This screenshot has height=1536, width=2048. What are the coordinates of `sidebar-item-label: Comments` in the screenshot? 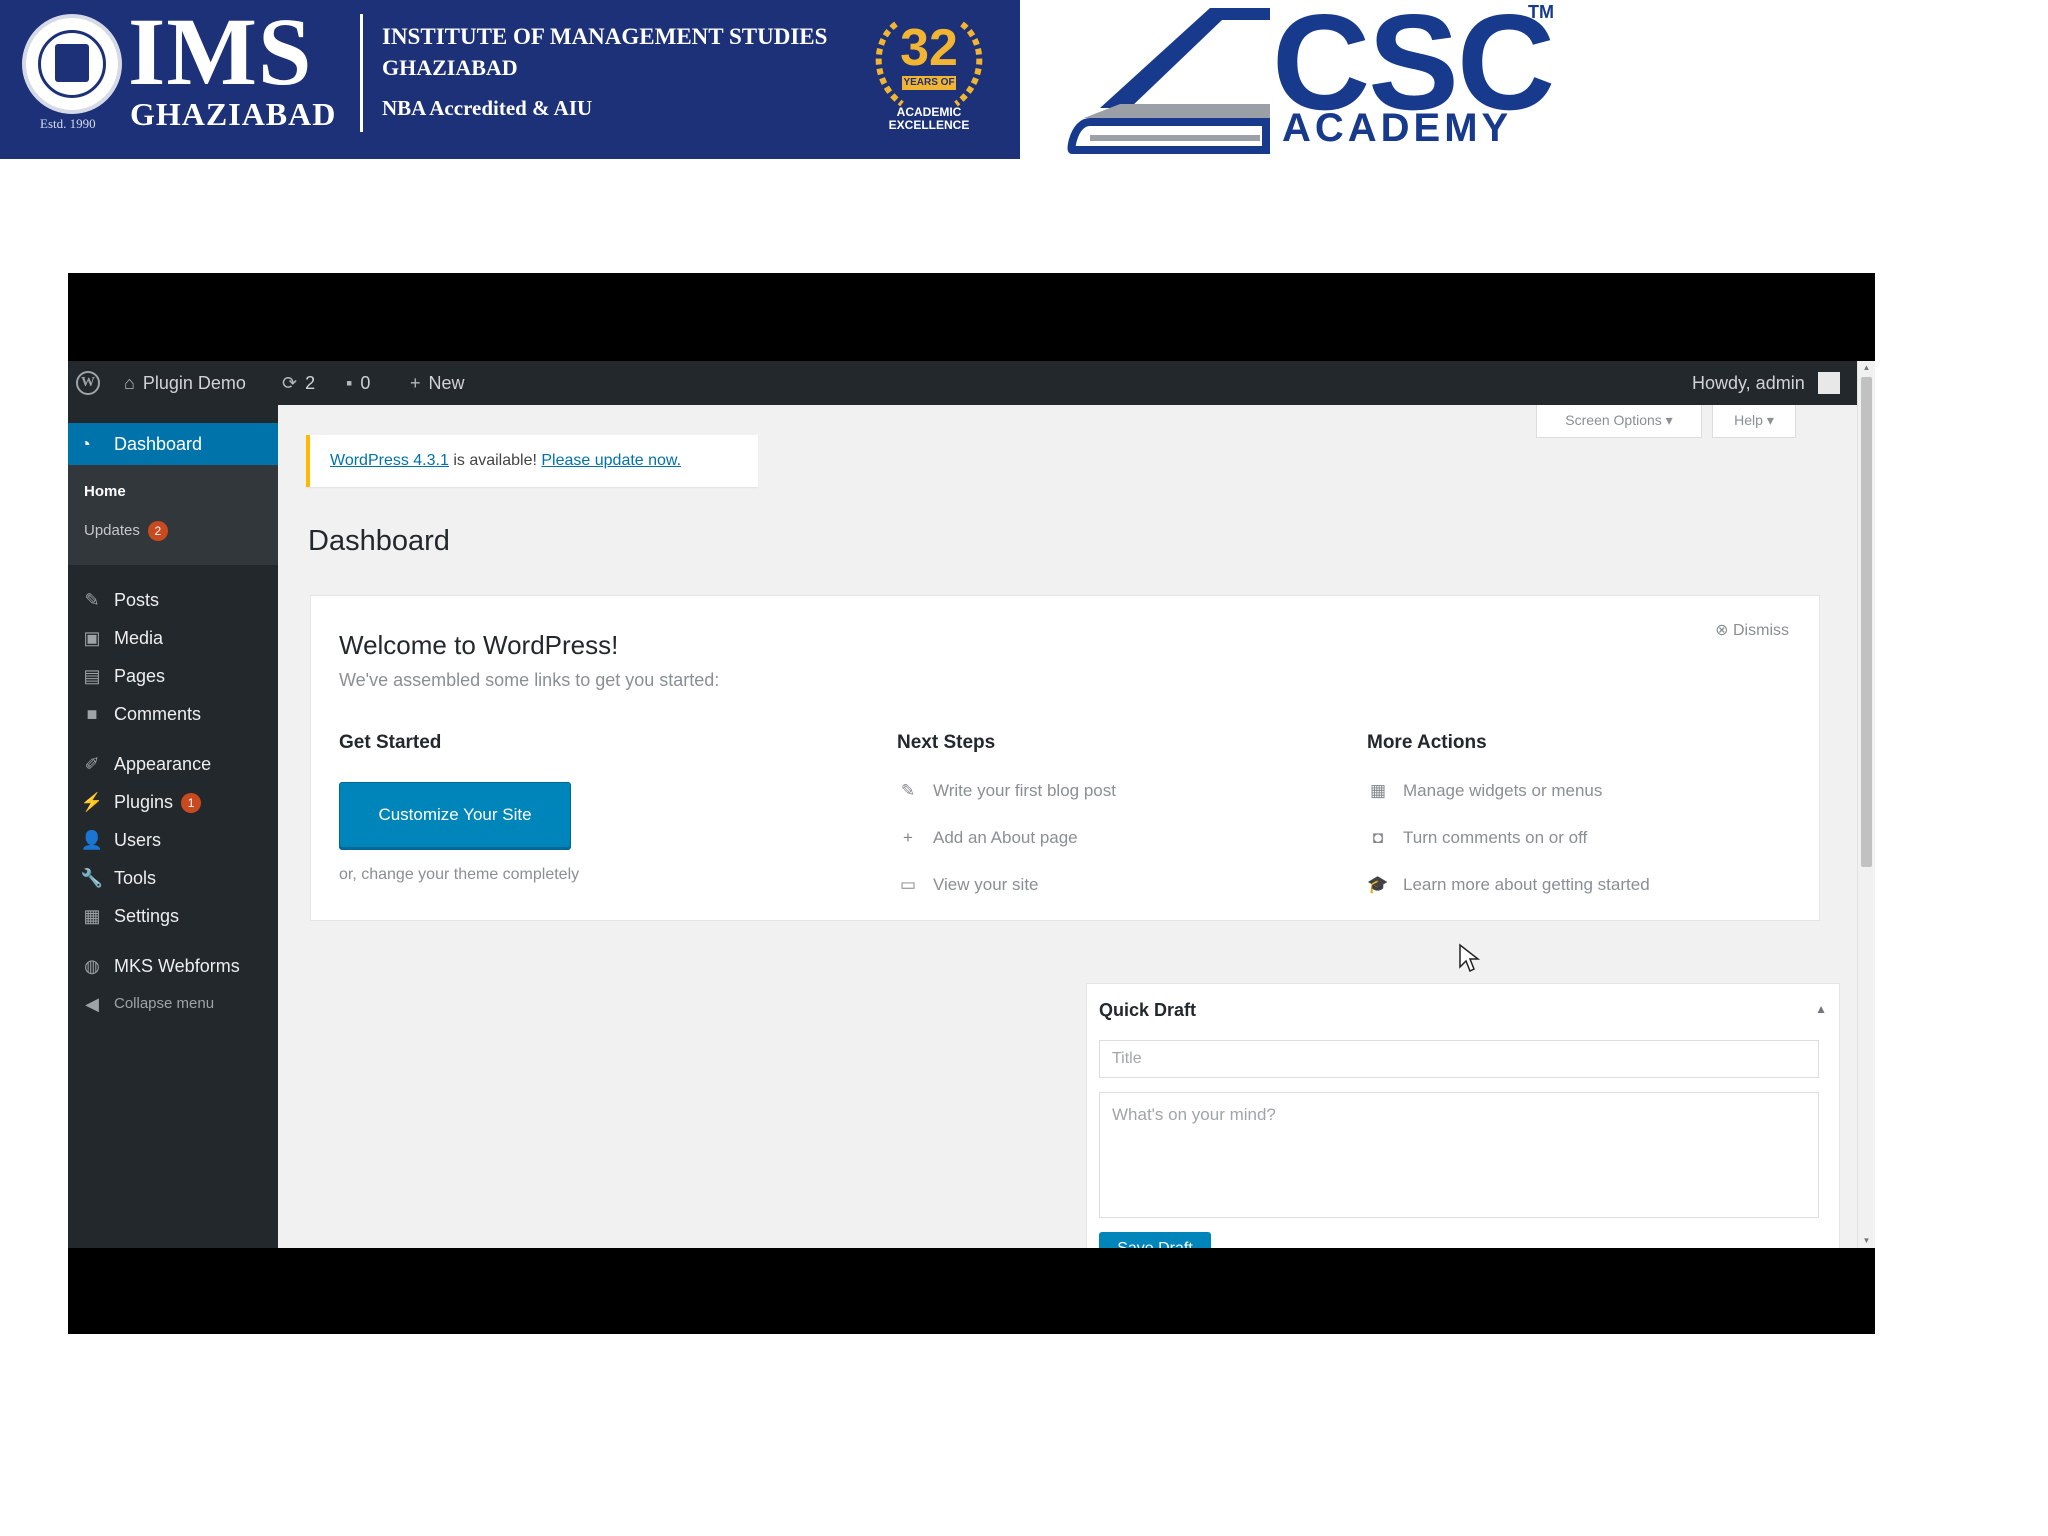 It's located at (158, 714).